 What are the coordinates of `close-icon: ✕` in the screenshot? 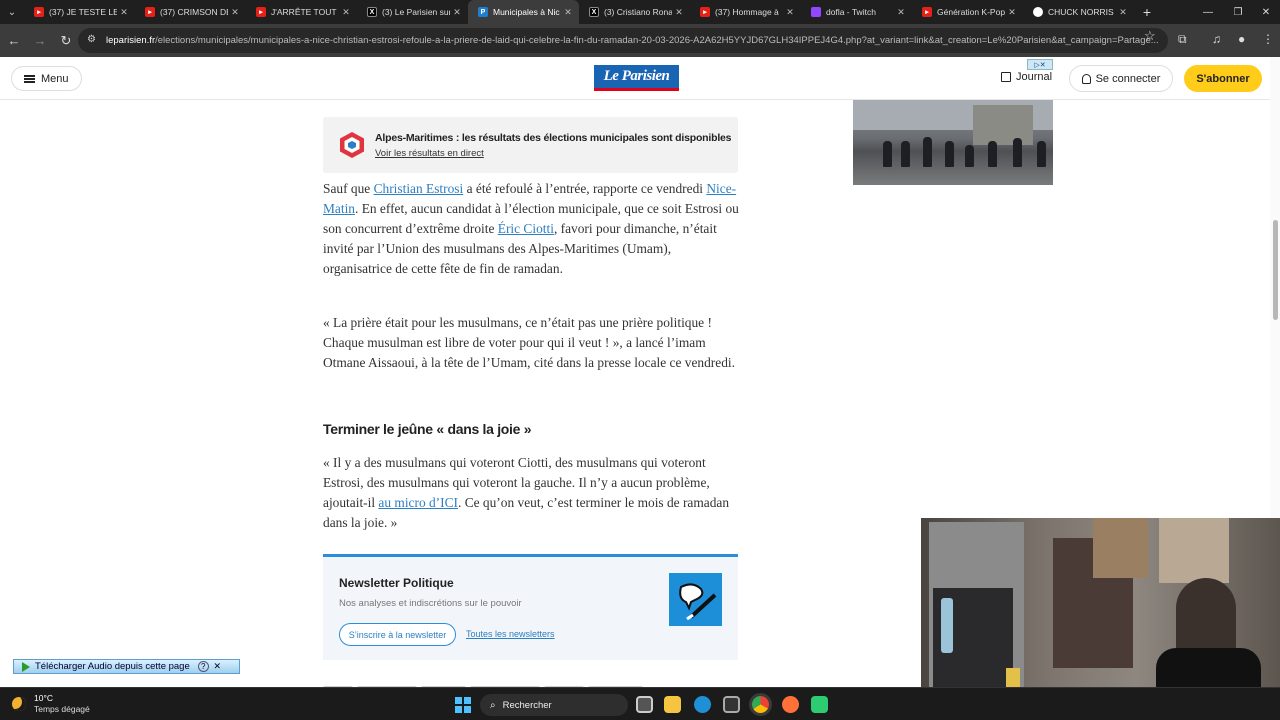 It's located at (217, 666).